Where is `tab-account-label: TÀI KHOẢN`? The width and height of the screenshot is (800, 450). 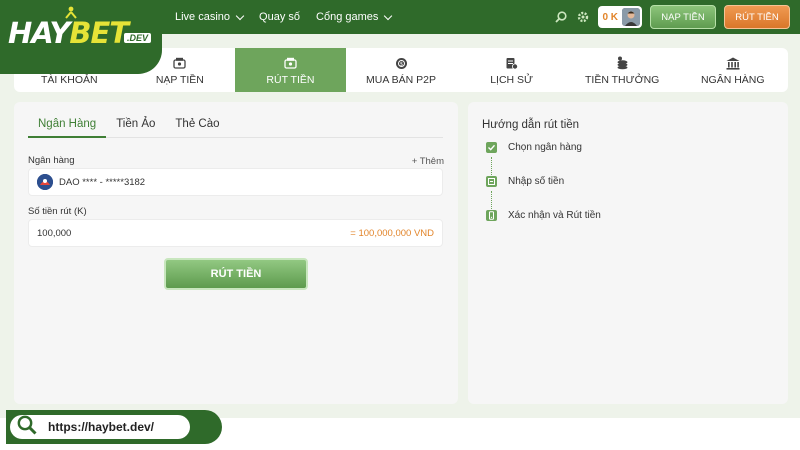 tab-account-label: TÀI KHOẢN is located at coordinates (69, 80).